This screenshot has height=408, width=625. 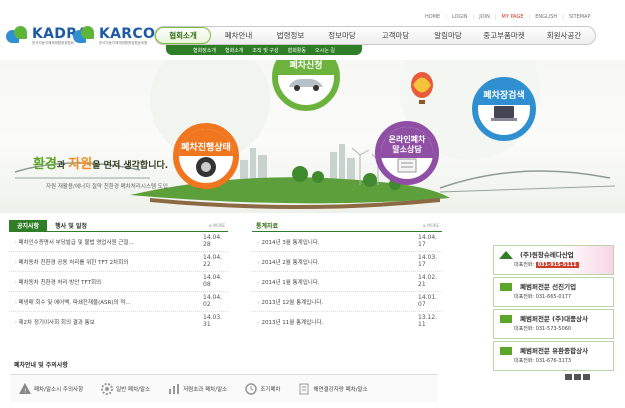 What do you see at coordinates (513, 17) in the screenshot?
I see `top-menu-mypage: MY PAGE` at bounding box center [513, 17].